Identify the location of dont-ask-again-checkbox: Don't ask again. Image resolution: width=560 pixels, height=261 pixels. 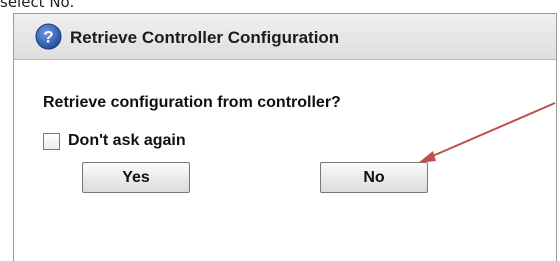
(114, 141).